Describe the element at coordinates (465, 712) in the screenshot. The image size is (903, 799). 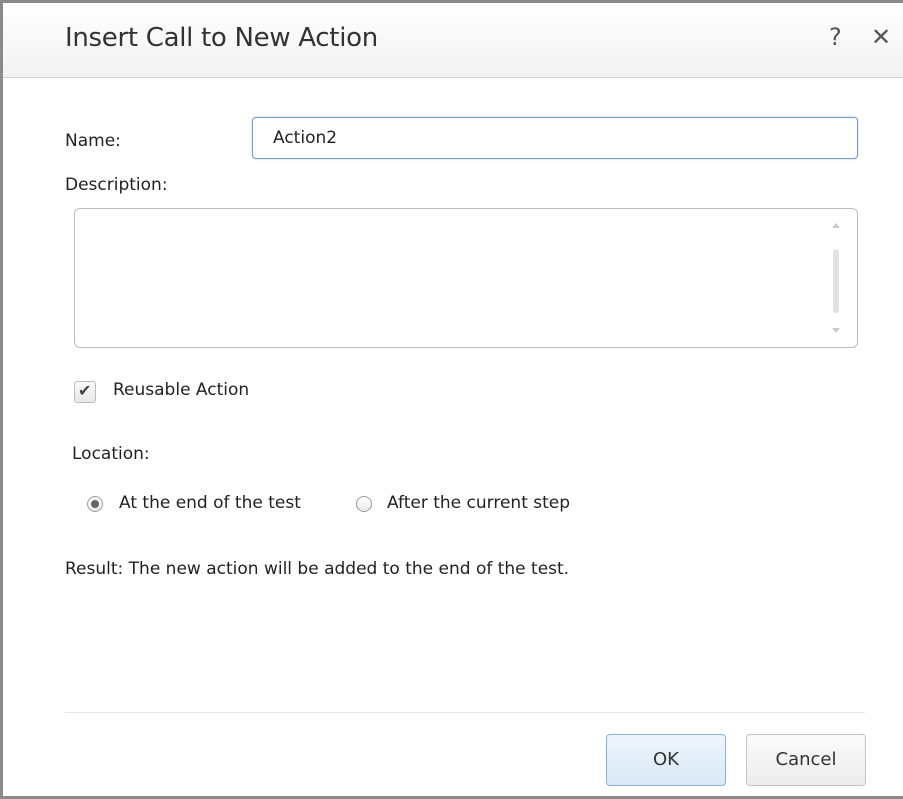
I see `footer-divider` at that location.